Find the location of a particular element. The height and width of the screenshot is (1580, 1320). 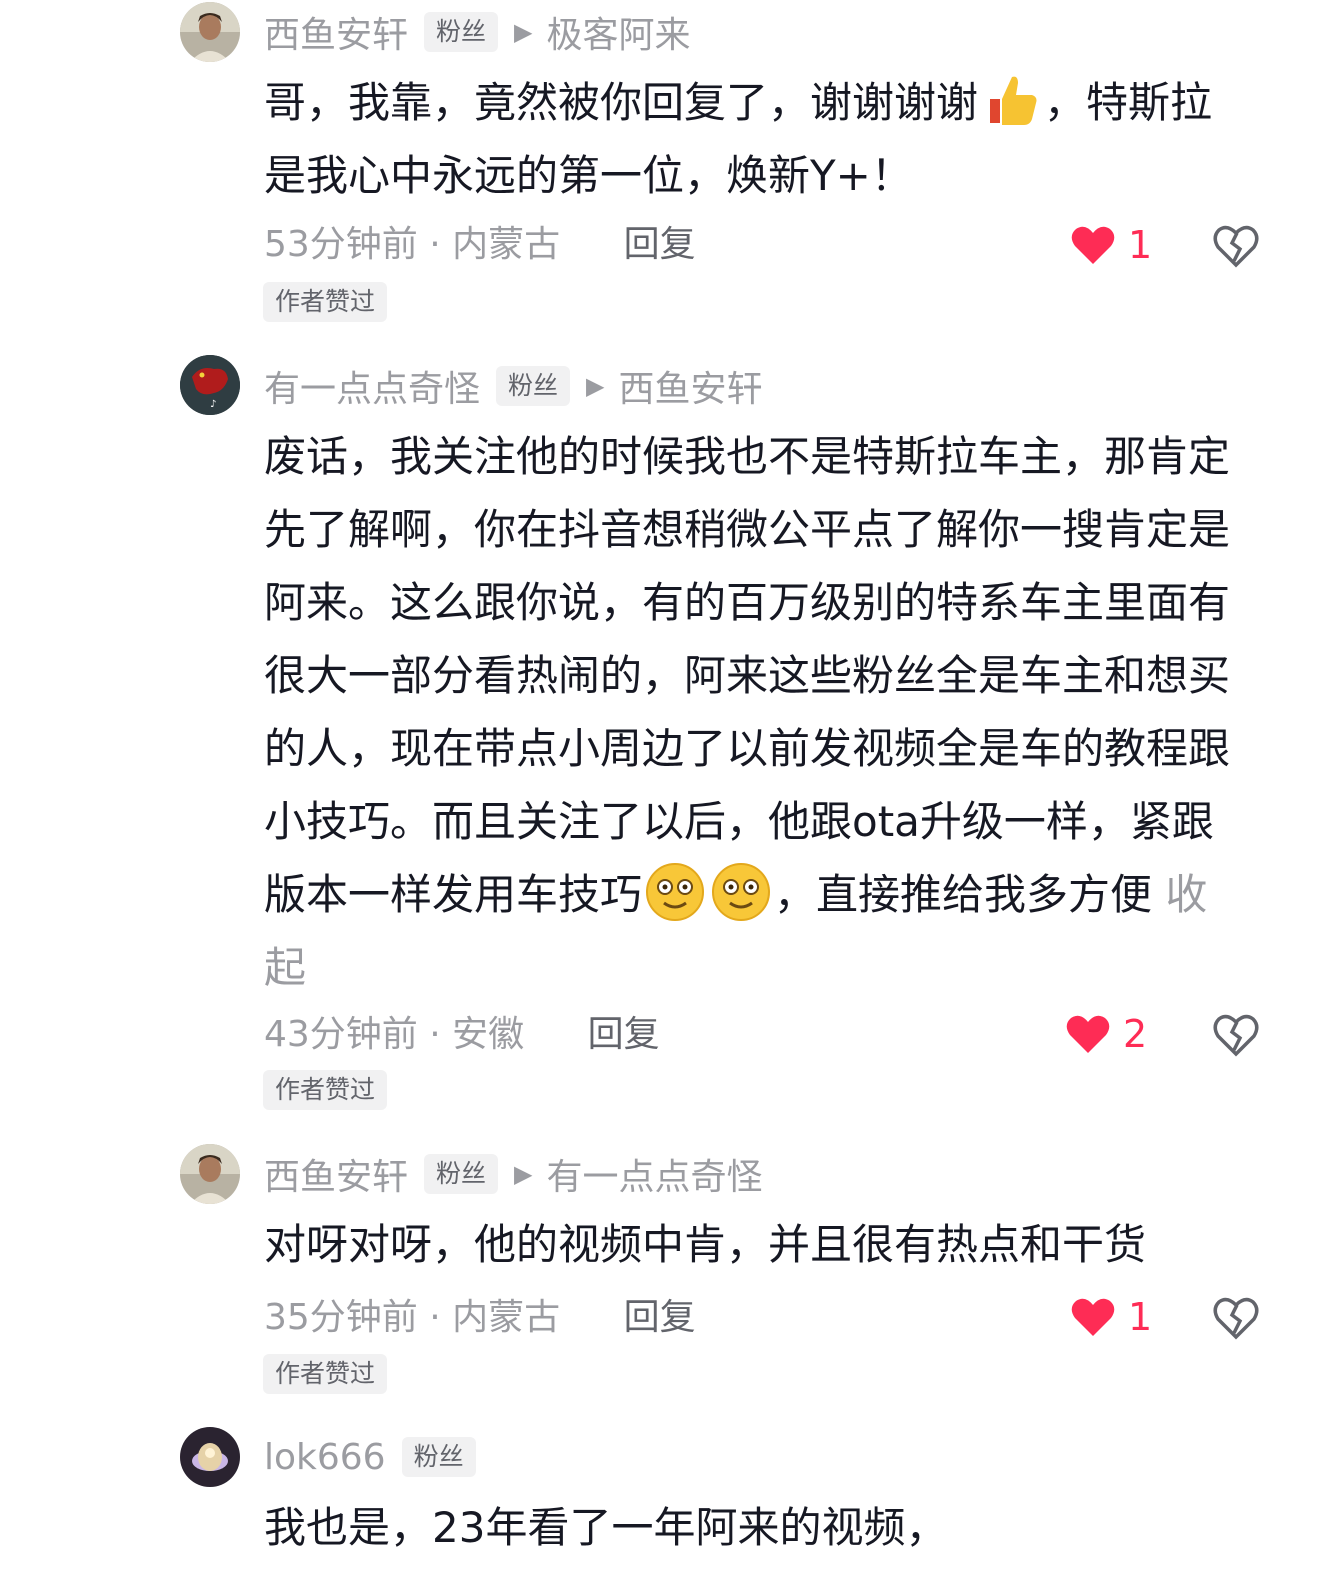

like-button: 2 is located at coordinates (1106, 1034).